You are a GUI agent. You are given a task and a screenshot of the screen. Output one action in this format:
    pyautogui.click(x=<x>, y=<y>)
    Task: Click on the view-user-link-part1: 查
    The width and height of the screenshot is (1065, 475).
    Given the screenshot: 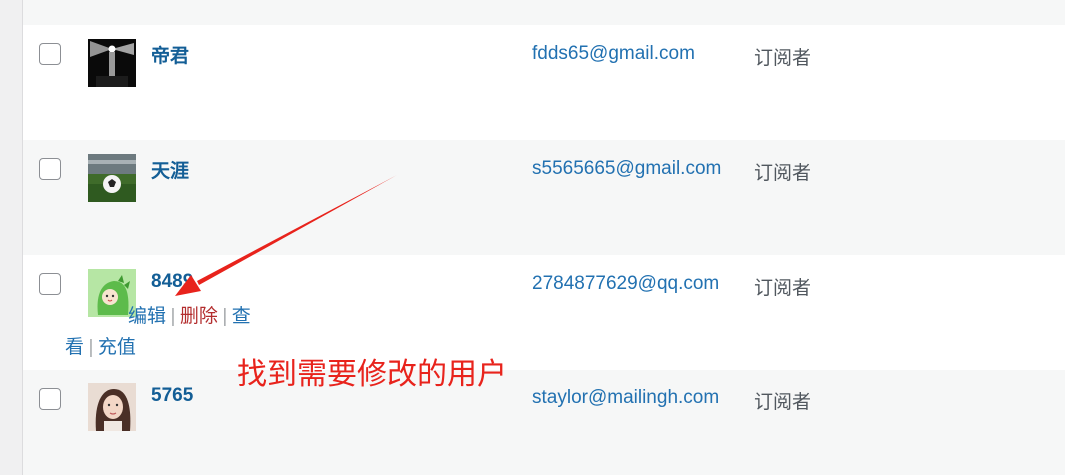 What is the action you would take?
    pyautogui.click(x=241, y=316)
    